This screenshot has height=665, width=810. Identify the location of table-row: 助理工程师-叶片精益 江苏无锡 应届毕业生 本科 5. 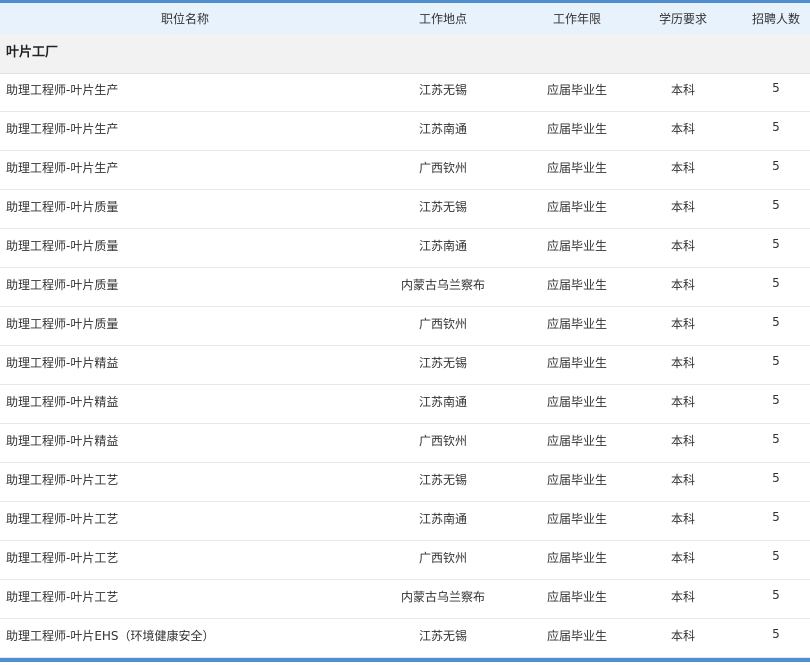
(405, 365).